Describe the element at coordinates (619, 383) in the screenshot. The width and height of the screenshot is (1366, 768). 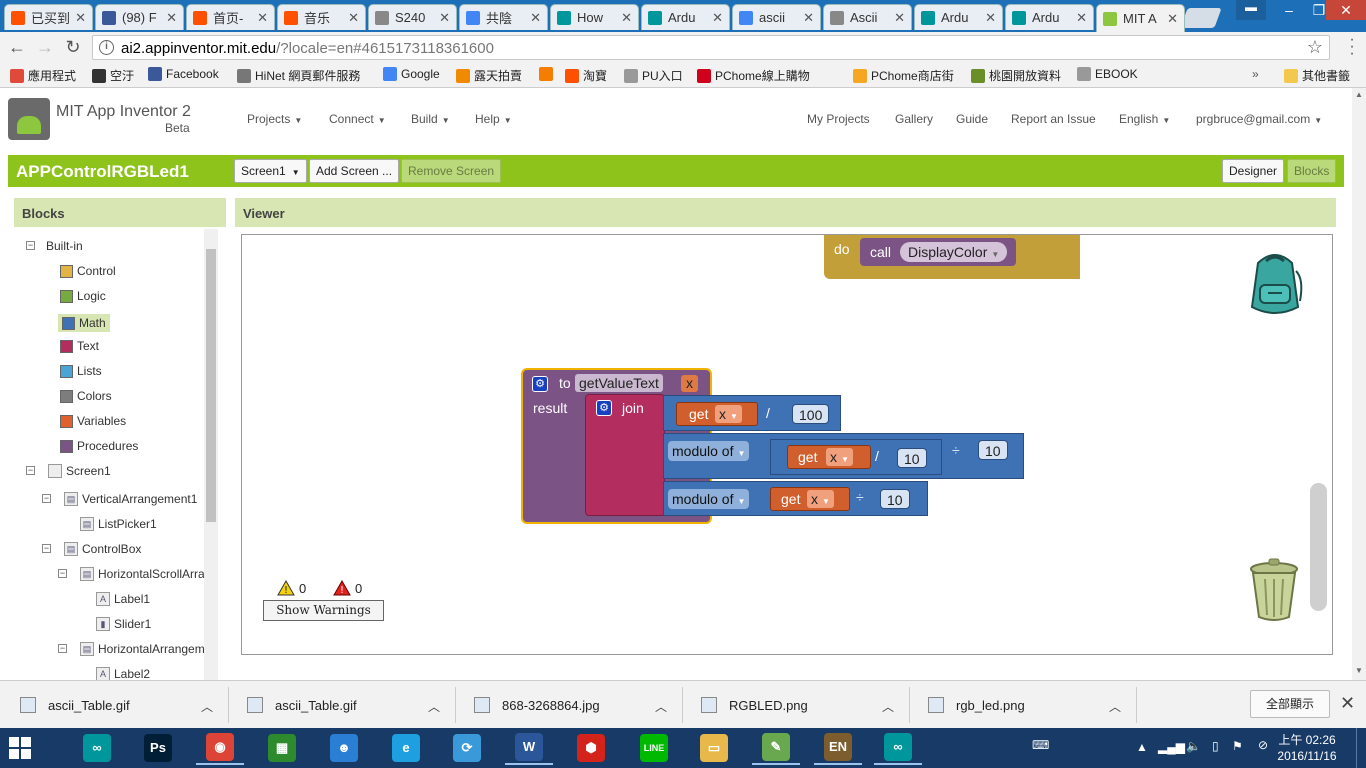
I see `procedure-name-field: getValueText` at that location.